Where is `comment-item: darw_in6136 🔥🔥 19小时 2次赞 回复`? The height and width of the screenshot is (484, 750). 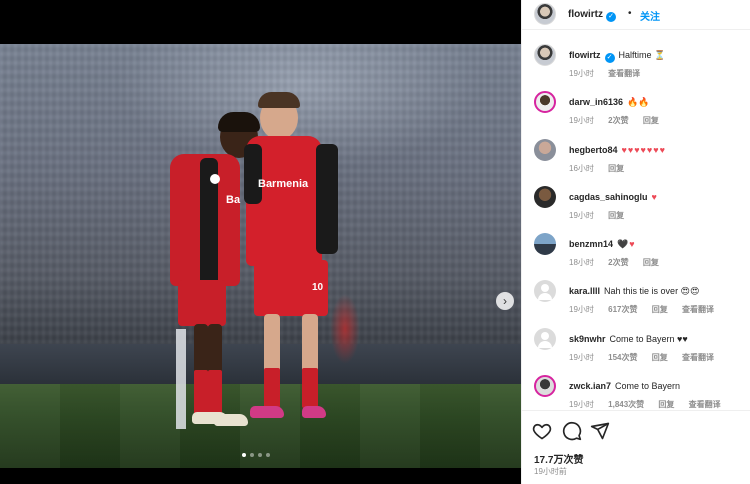
comment-item: darw_in6136 🔥🔥 19小时 2次赞 回复 is located at coordinates (636, 117).